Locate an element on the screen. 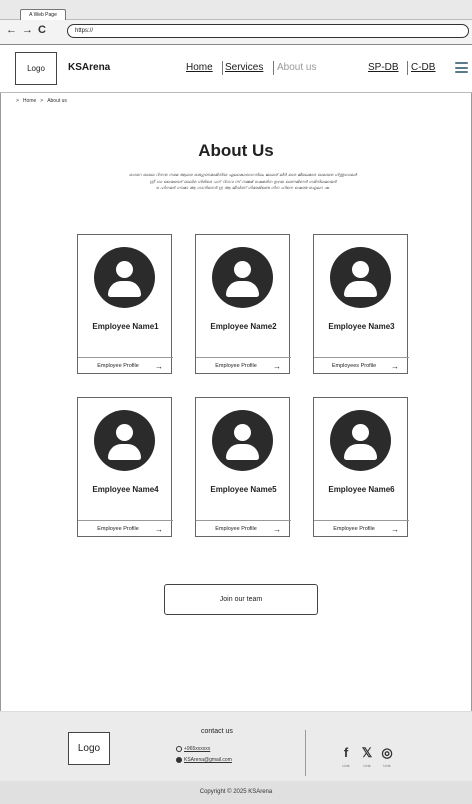 The image size is (472, 804). nav-about: About us is located at coordinates (296, 68).